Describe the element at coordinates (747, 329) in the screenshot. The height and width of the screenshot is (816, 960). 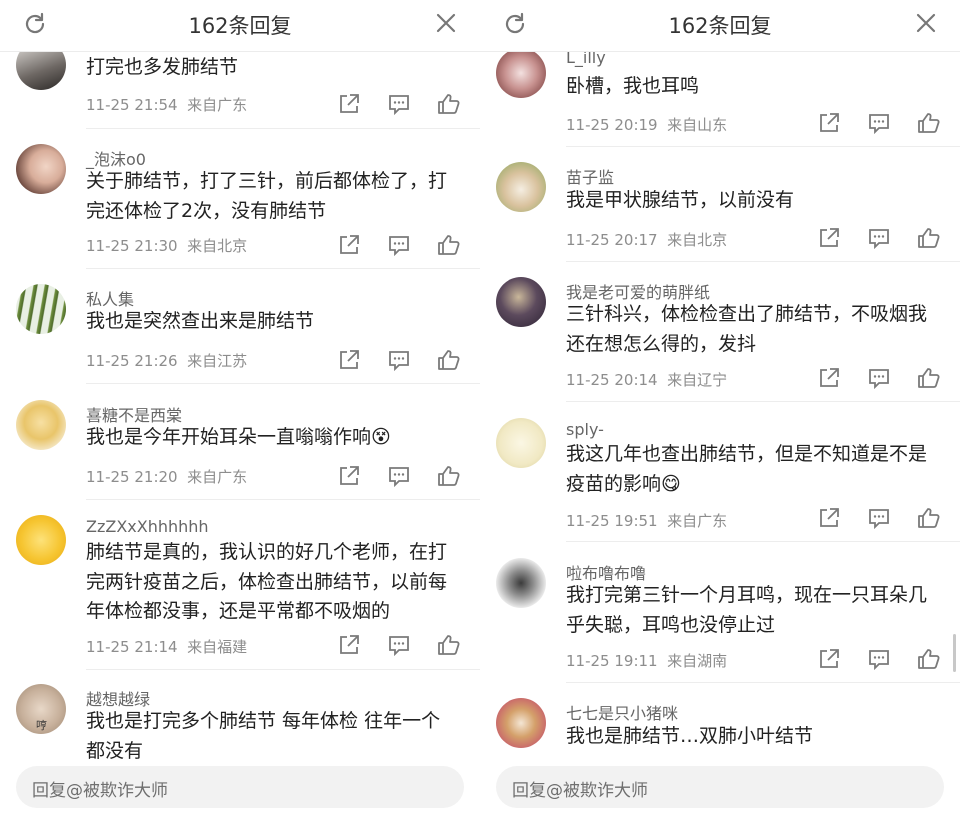
I see `comment-text: 三针科兴，体检检查出了肺结节，不吸烟我还在想怎么得的，发抖` at that location.